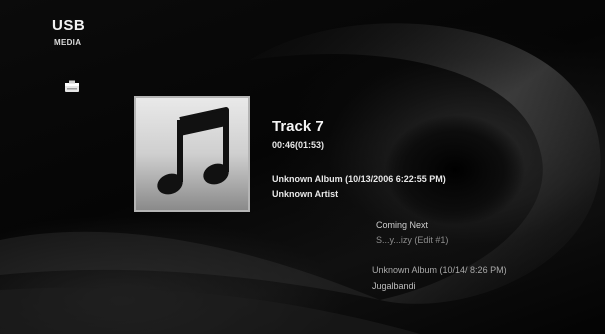 The height and width of the screenshot is (334, 605). Describe the element at coordinates (439, 270) in the screenshot. I see `next-album-name: Unknown Album (10/14/ 8:26 PM)` at that location.